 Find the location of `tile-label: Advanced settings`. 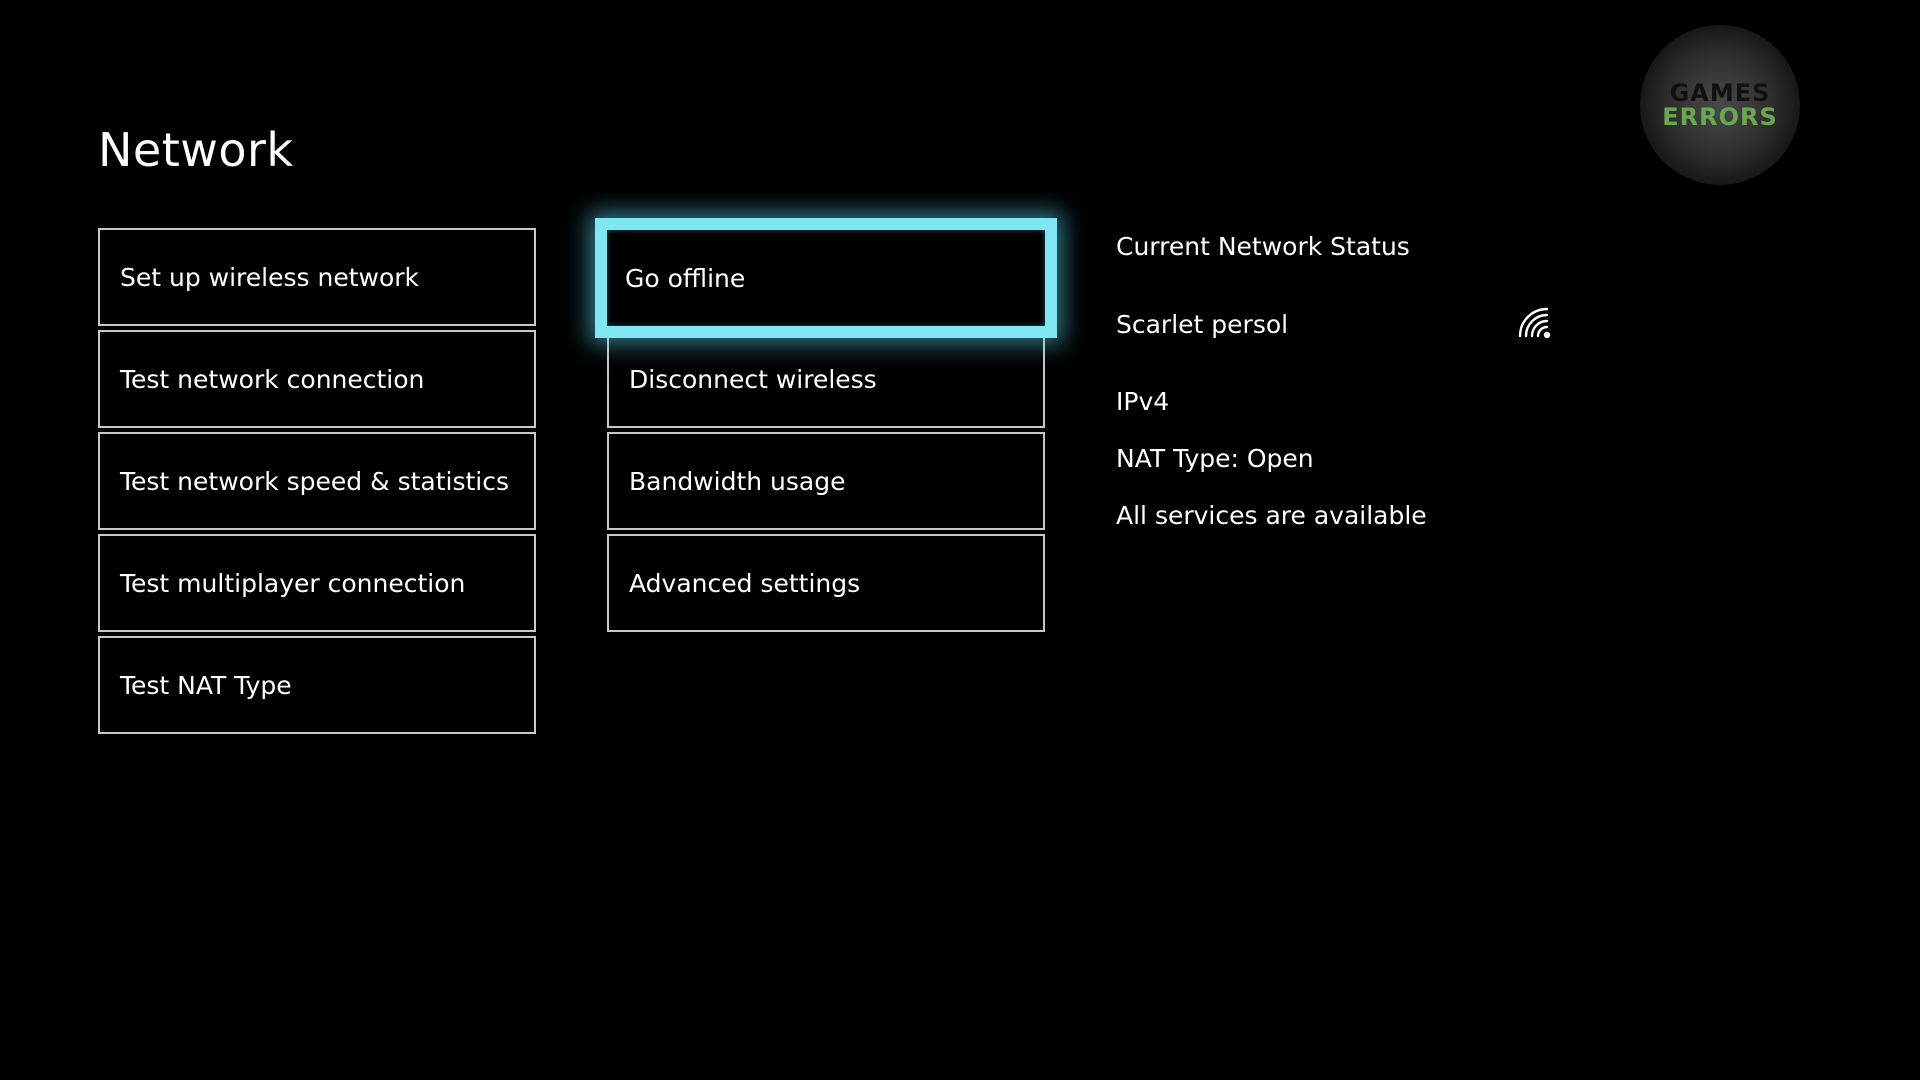

tile-label: Advanced settings is located at coordinates (745, 583).